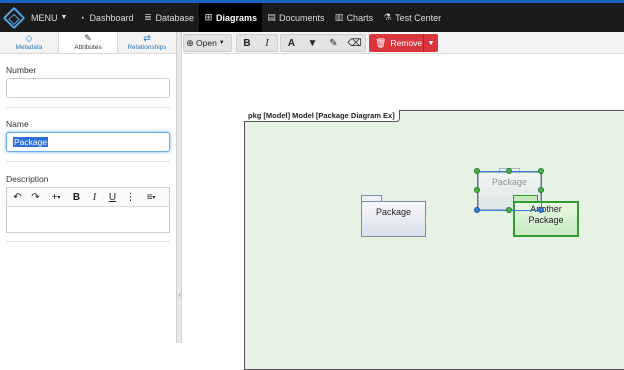  What do you see at coordinates (31, 142) in the screenshot?
I see `name-value: Package` at bounding box center [31, 142].